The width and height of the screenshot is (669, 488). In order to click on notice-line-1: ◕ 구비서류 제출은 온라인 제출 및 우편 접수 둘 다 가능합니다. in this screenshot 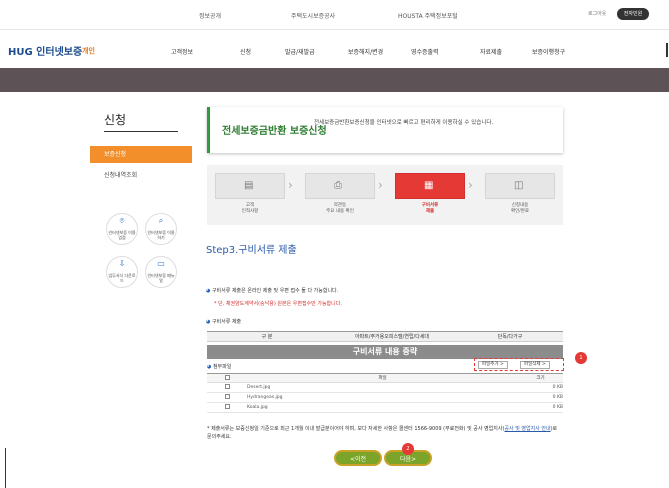, I will do `click(272, 290)`.